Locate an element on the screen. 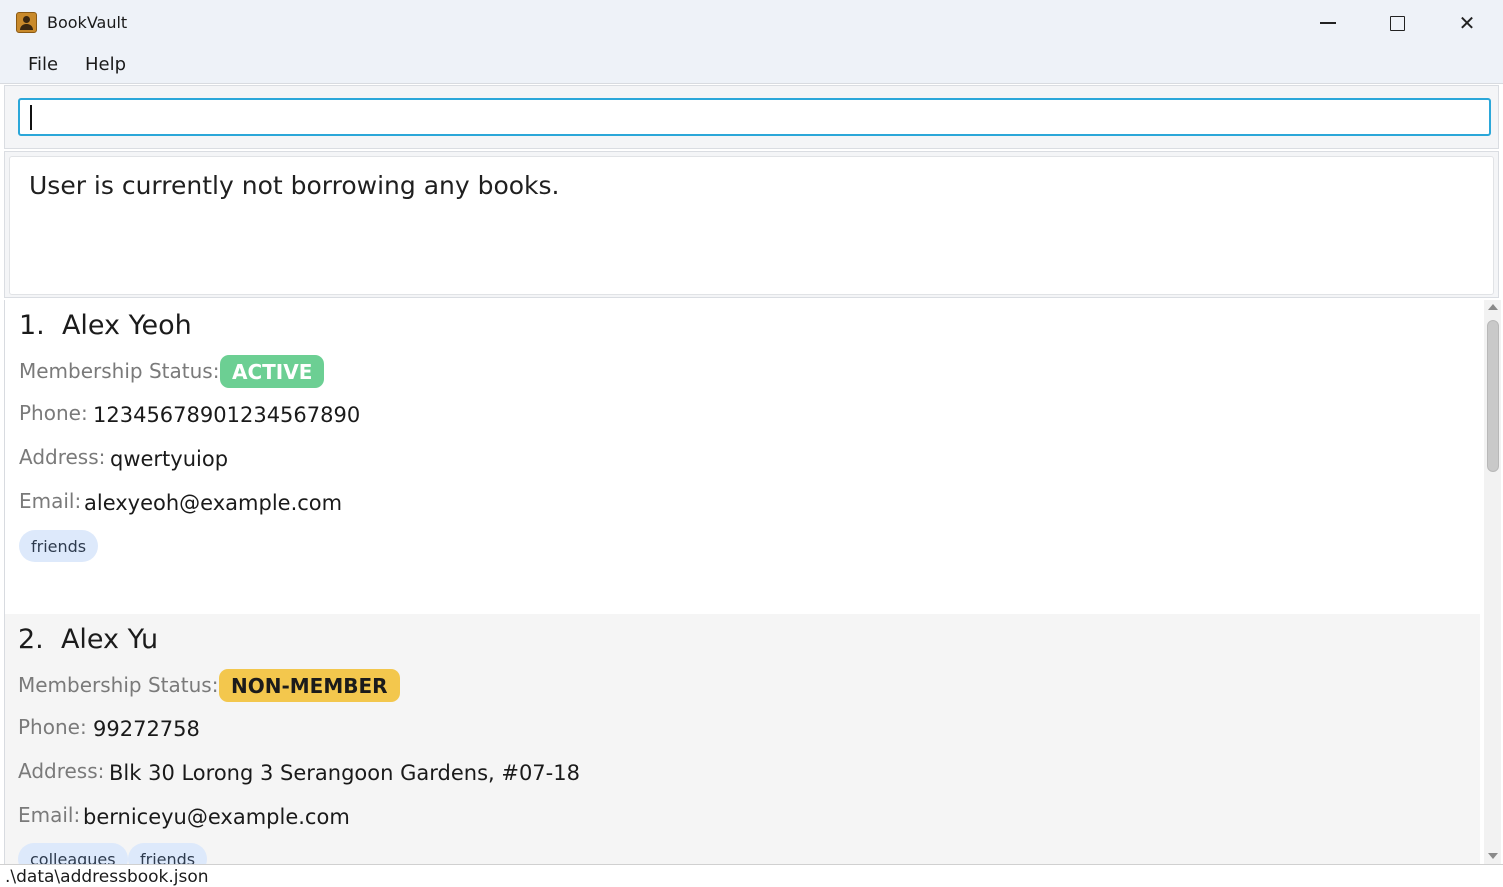 The height and width of the screenshot is (887, 1503). minimize-icon is located at coordinates (1328, 23).